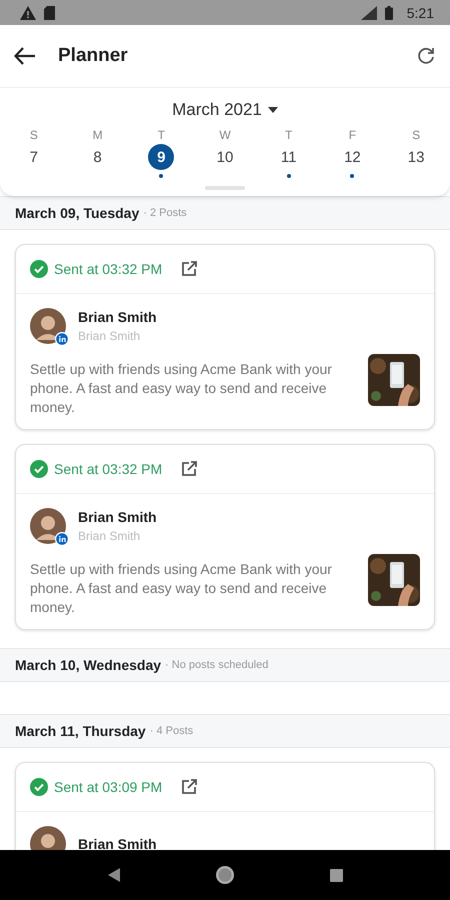  I want to click on back-arrow-icon, so click(25, 56).